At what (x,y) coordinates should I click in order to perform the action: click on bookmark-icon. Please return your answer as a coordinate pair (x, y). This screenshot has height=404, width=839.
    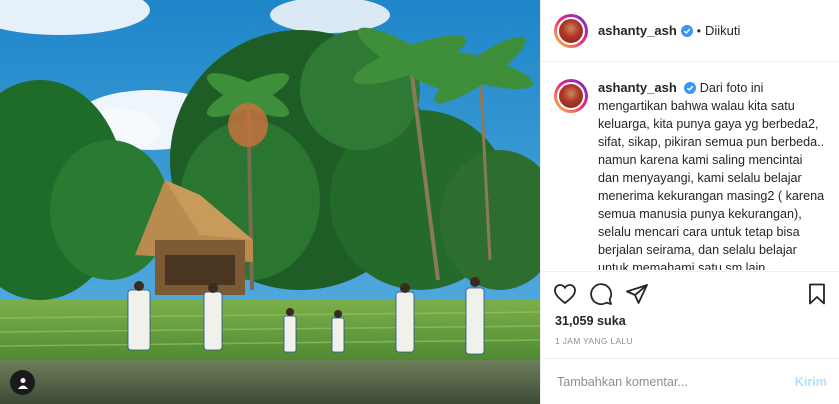
    Looking at the image, I should click on (817, 294).